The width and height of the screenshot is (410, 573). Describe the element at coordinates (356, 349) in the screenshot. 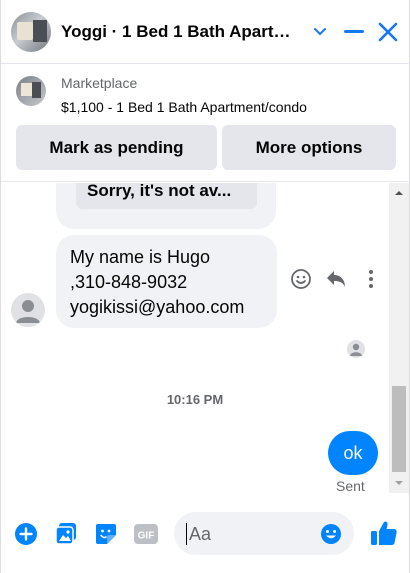

I see `seen-avatar` at that location.